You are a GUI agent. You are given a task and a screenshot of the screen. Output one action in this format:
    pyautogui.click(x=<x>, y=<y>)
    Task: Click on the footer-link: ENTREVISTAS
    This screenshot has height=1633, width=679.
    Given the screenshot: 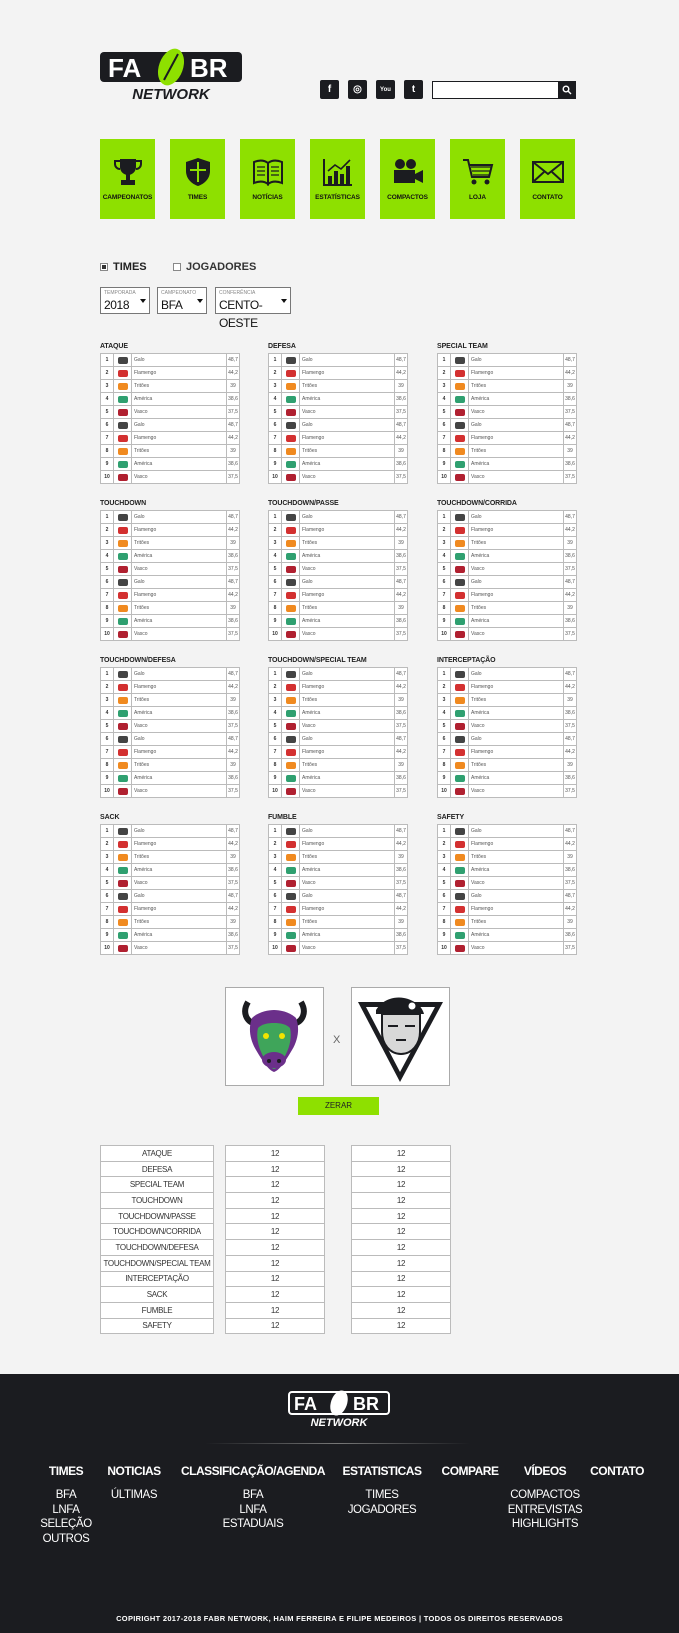 What is the action you would take?
    pyautogui.click(x=545, y=1510)
    